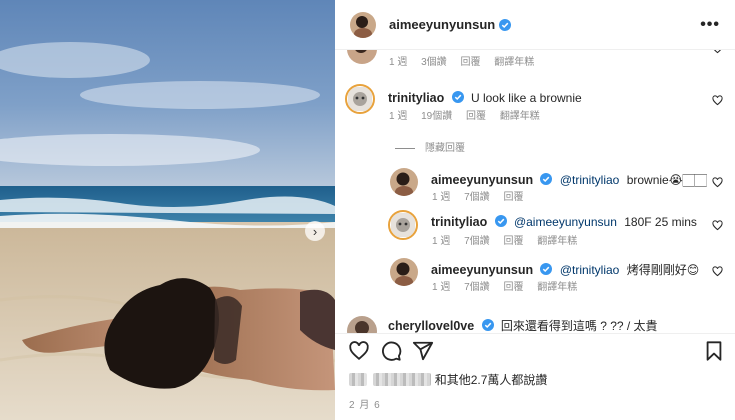  What do you see at coordinates (359, 351) in the screenshot?
I see `heart-icon` at bounding box center [359, 351].